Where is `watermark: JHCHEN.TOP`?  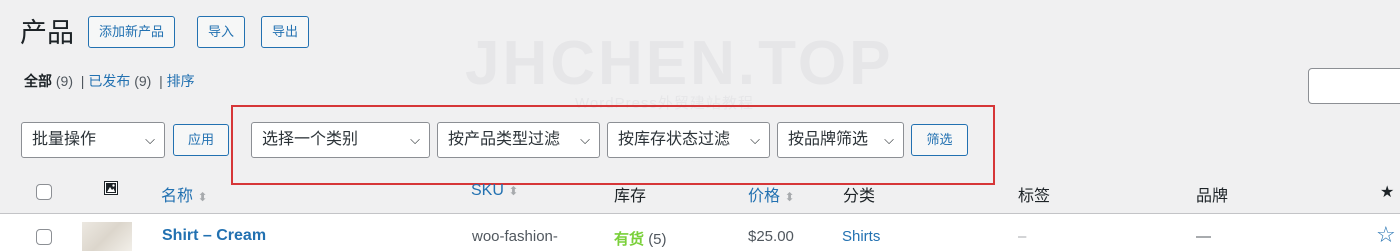
watermark: JHCHEN.TOP is located at coordinates (679, 63).